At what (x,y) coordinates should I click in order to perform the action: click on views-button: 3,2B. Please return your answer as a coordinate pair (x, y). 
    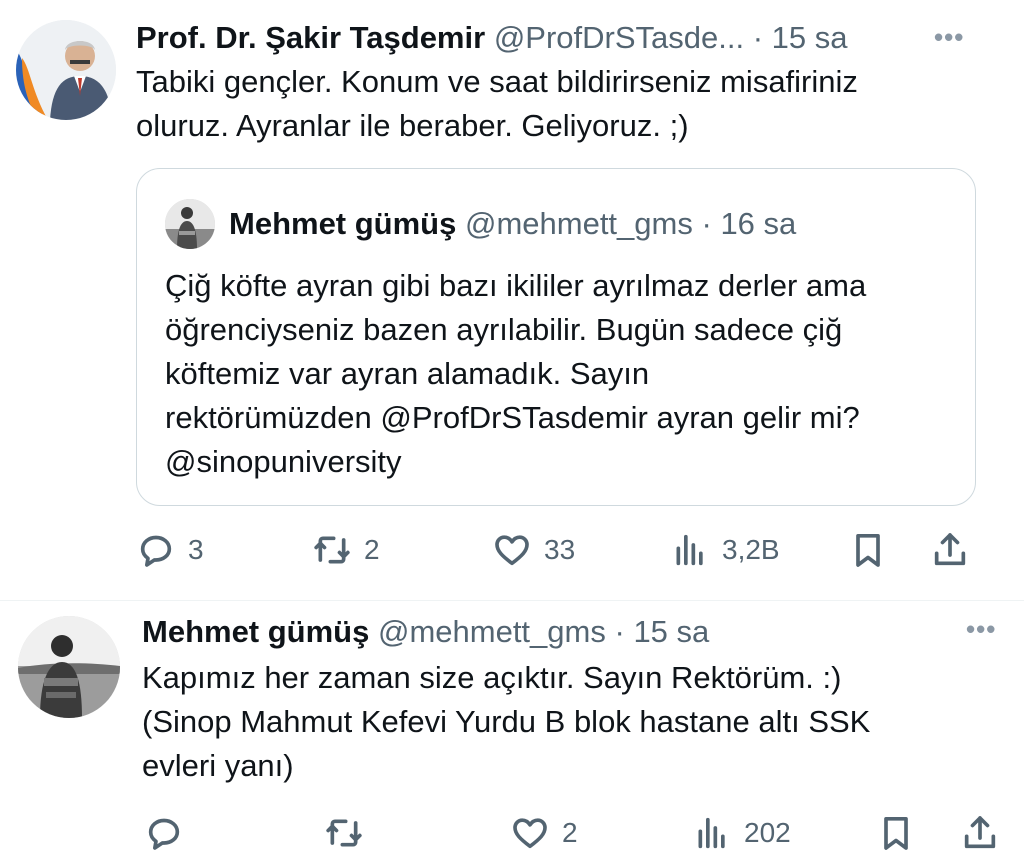
    Looking at the image, I should click on (725, 550).